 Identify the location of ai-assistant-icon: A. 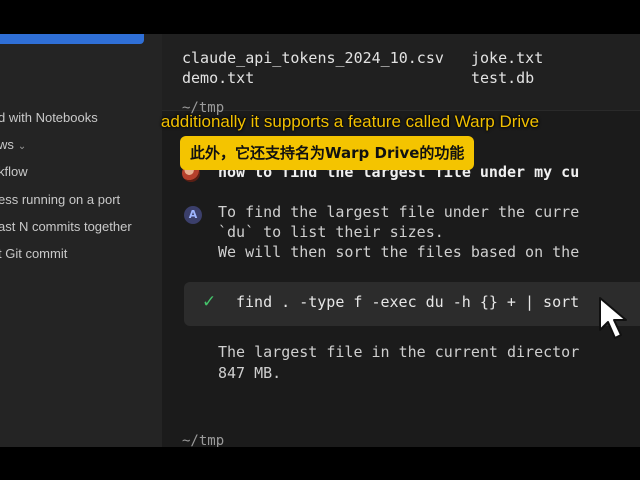
(193, 215).